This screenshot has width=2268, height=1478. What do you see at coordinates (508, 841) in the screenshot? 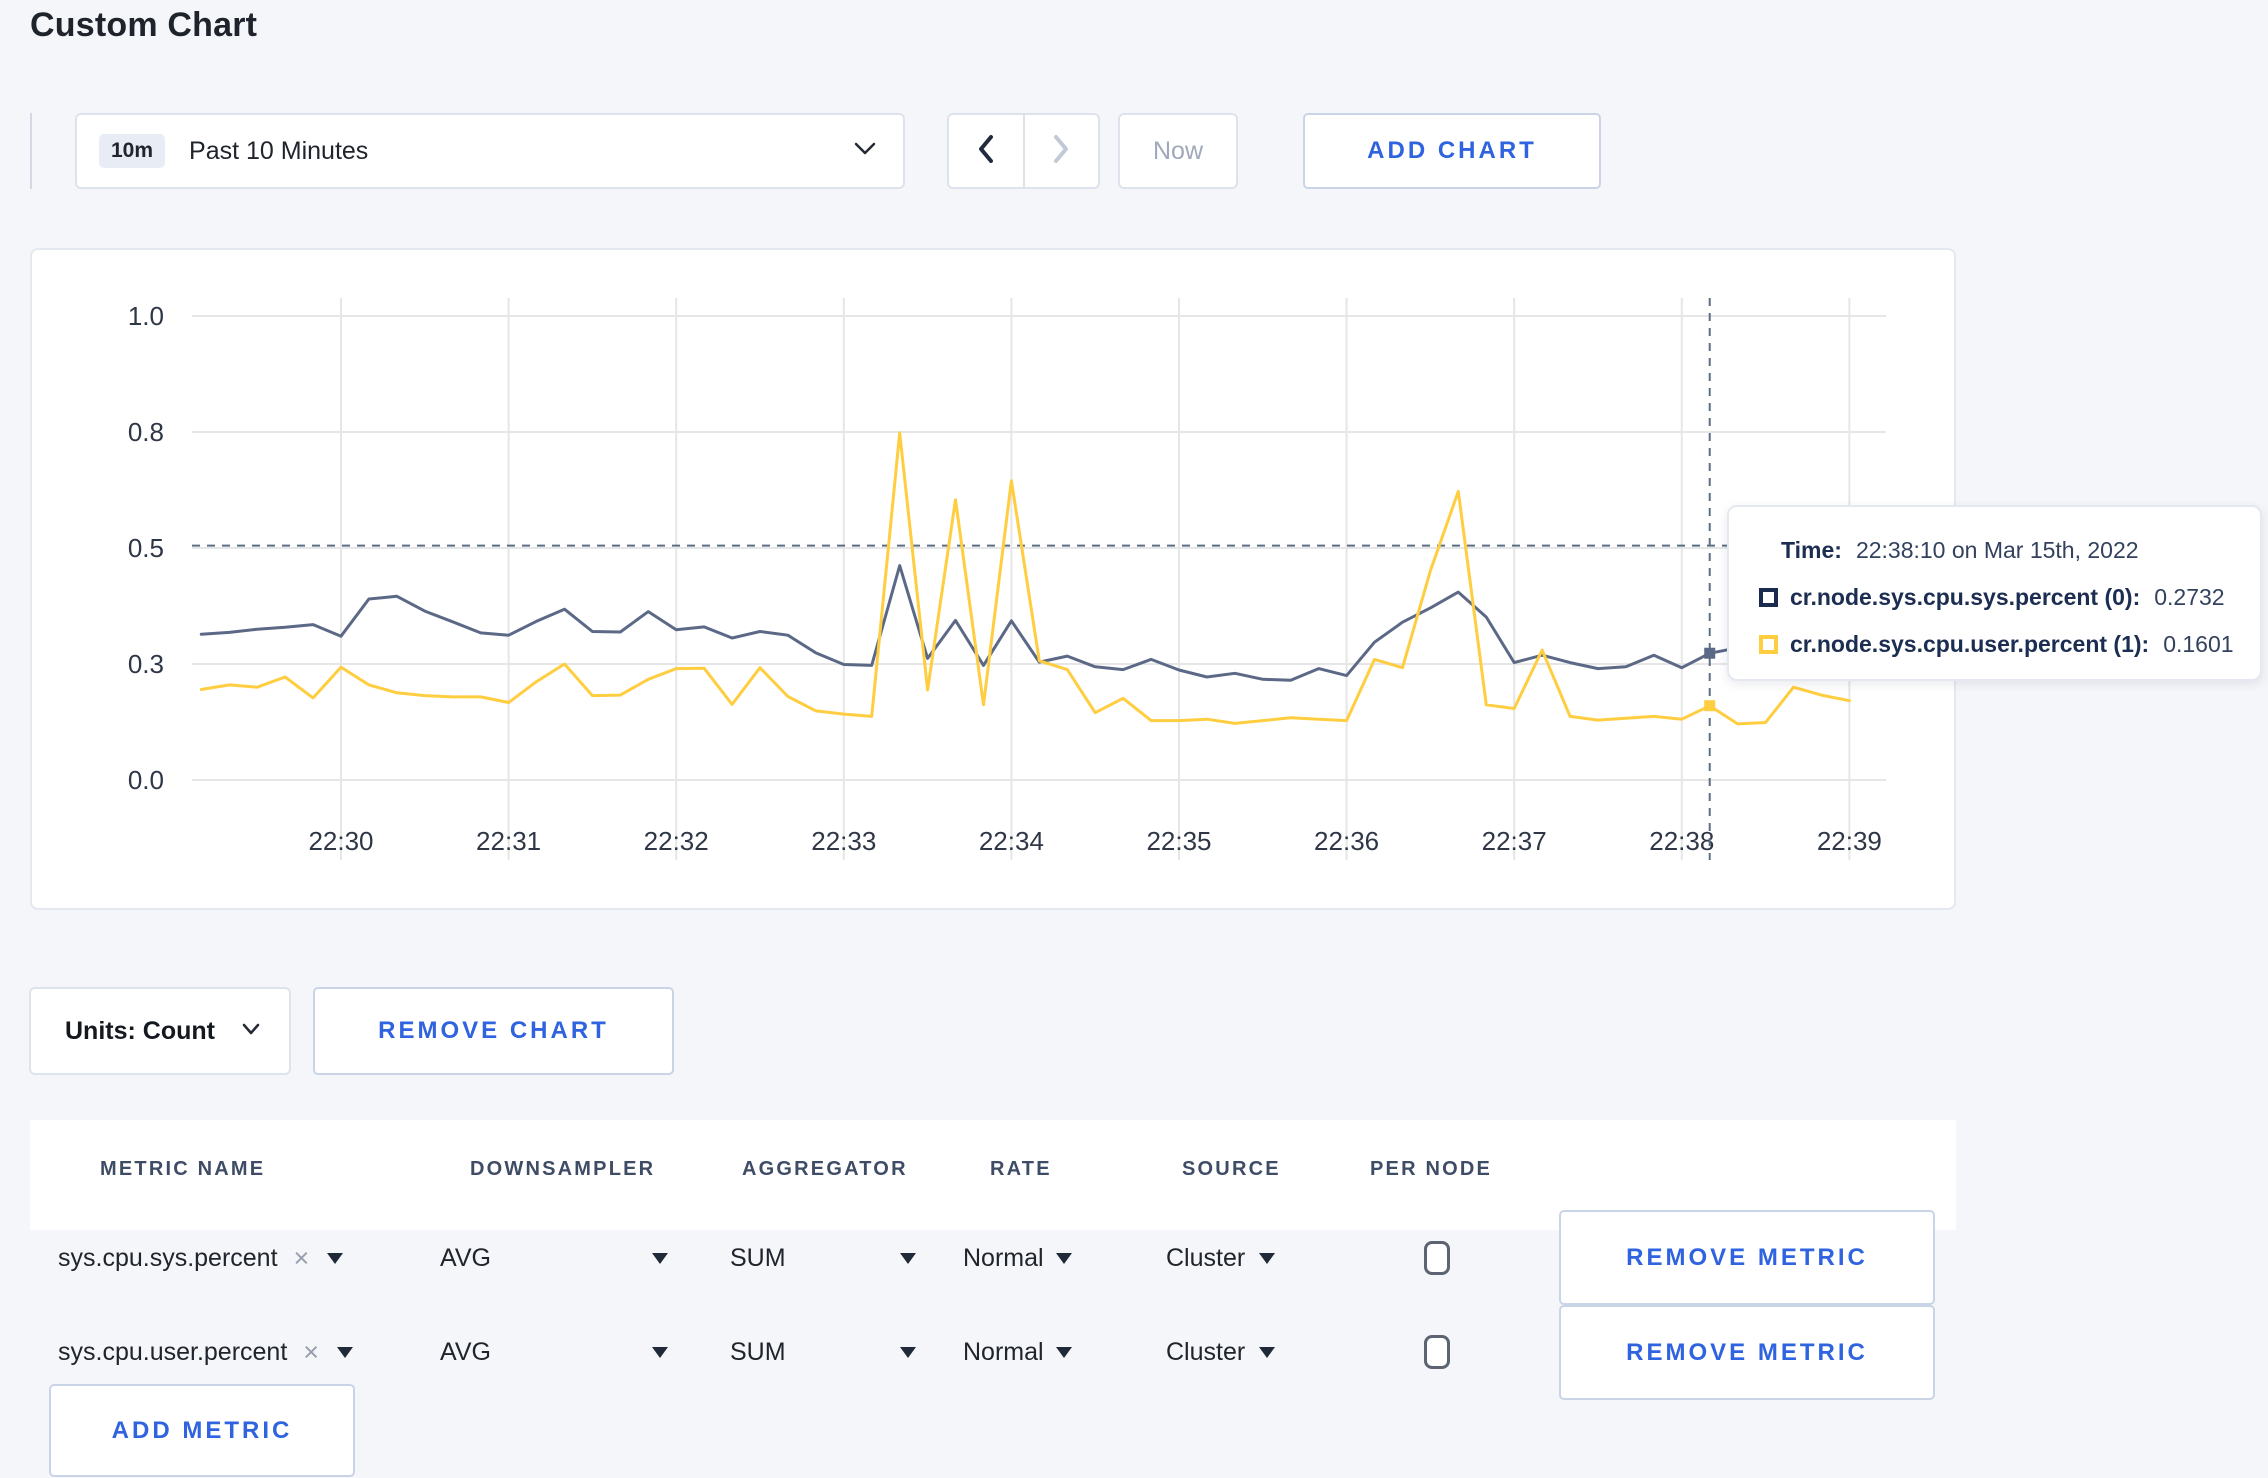
I see `x-axis-tick-label: 22:31` at bounding box center [508, 841].